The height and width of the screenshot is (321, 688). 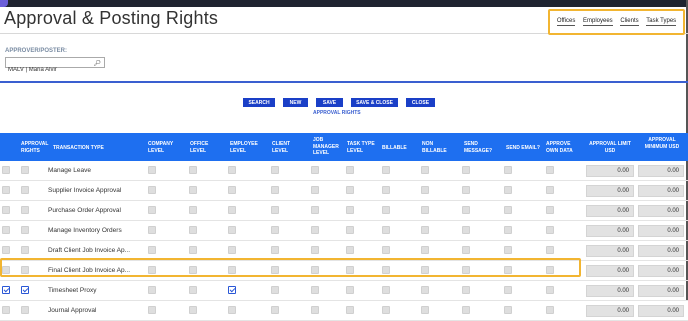 I want to click on link-employees: Employees, so click(x=598, y=22).